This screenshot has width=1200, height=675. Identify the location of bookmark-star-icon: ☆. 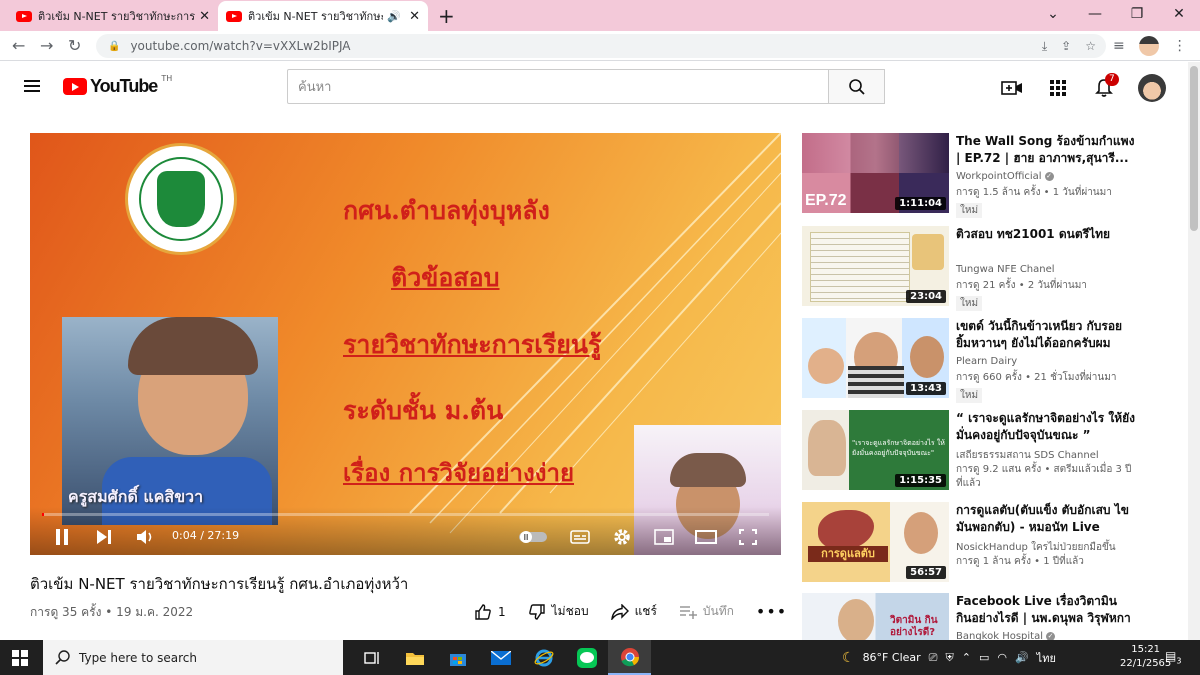
(1090, 46).